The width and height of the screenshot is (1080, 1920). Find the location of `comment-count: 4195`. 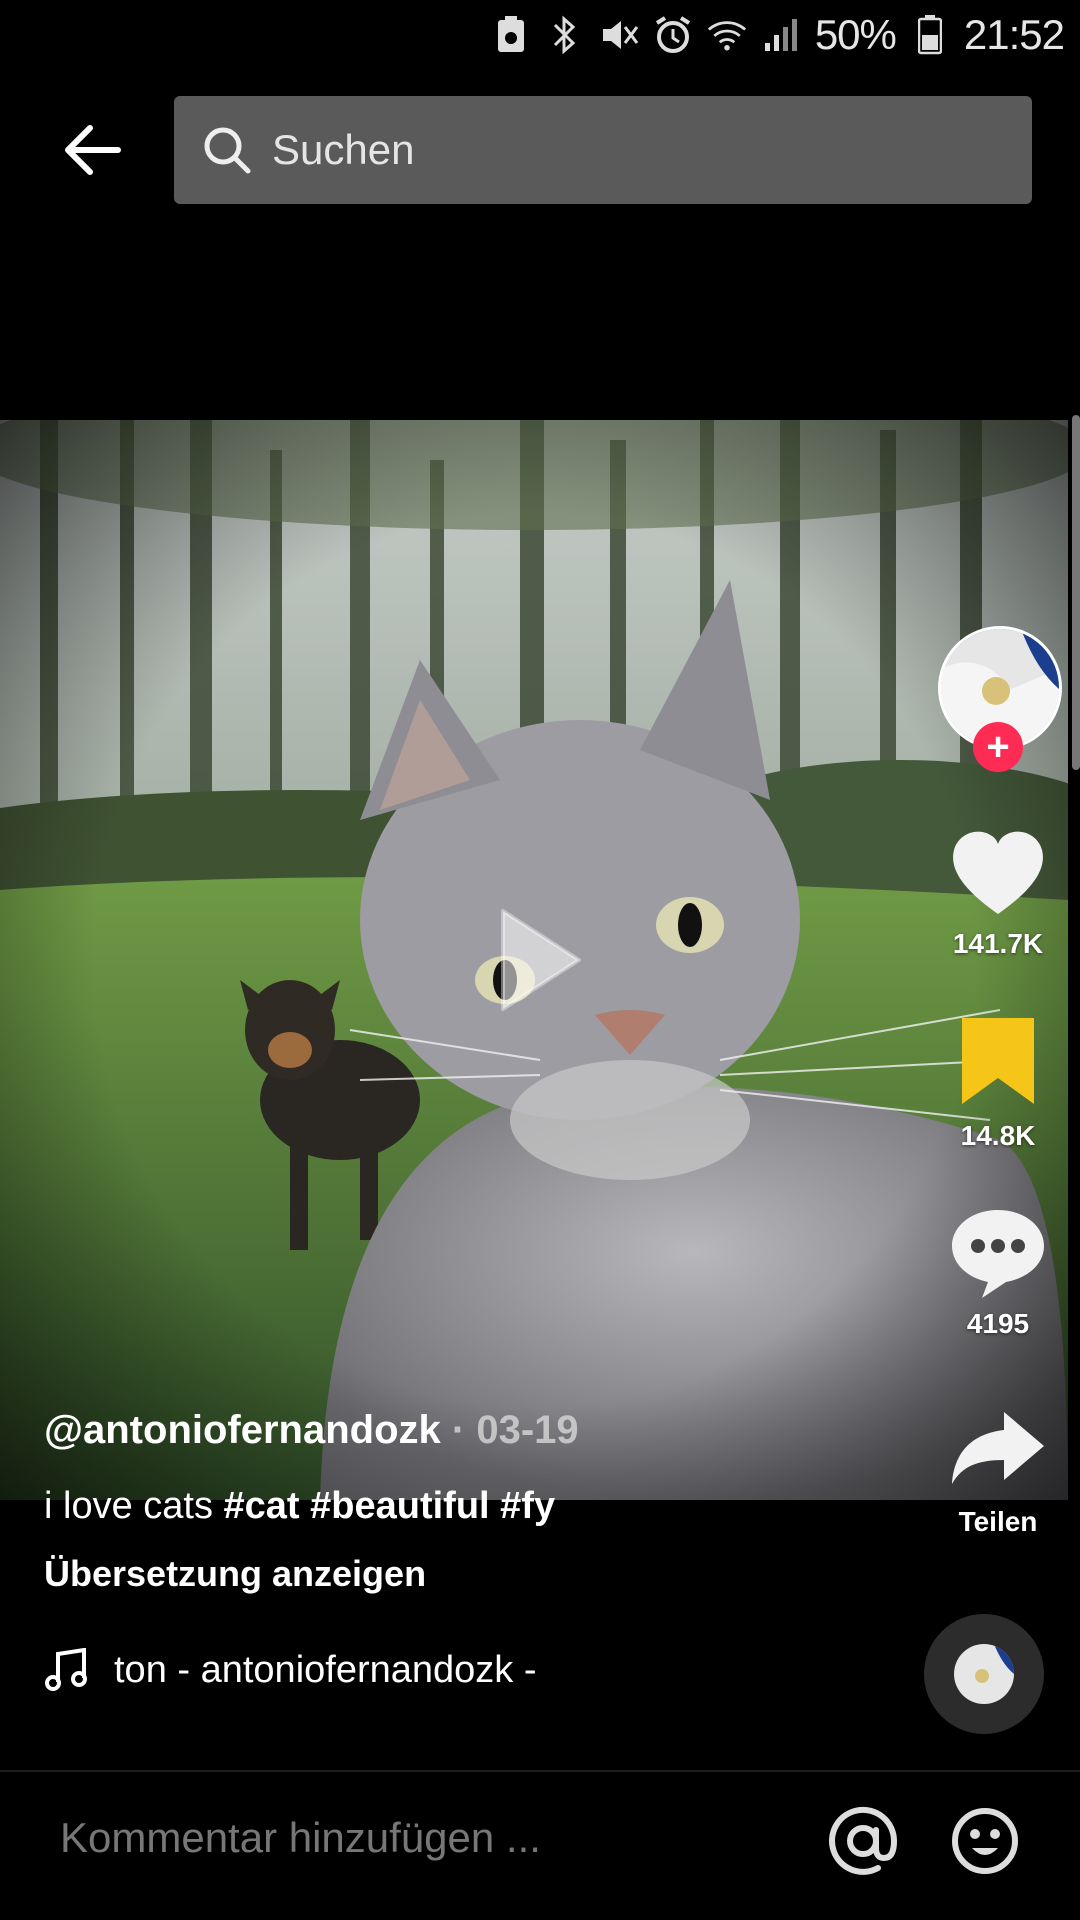

comment-count: 4195 is located at coordinates (998, 1323).